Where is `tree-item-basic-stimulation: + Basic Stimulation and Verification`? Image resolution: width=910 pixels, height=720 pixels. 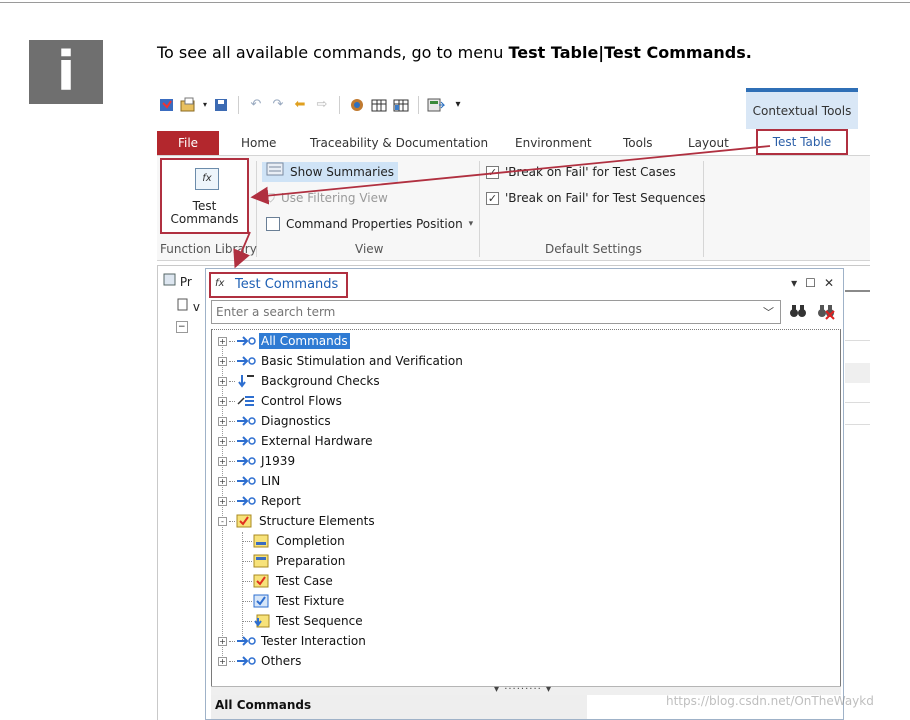 tree-item-basic-stimulation: + Basic Stimulation and Verification is located at coordinates (341, 361).